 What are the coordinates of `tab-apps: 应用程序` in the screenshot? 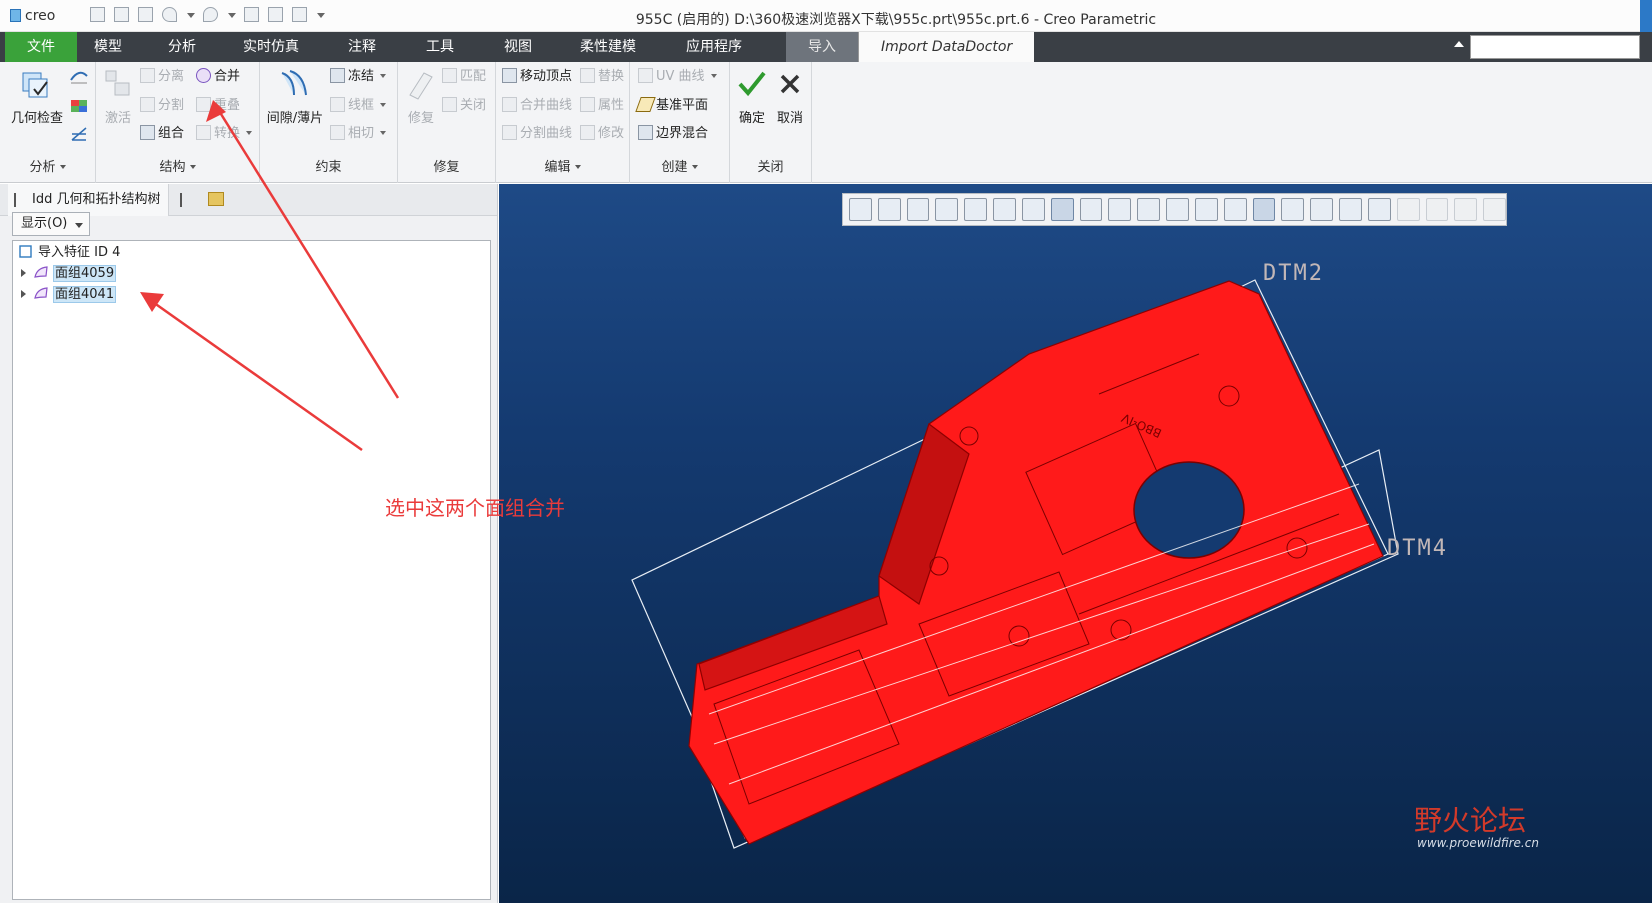 It's located at (714, 47).